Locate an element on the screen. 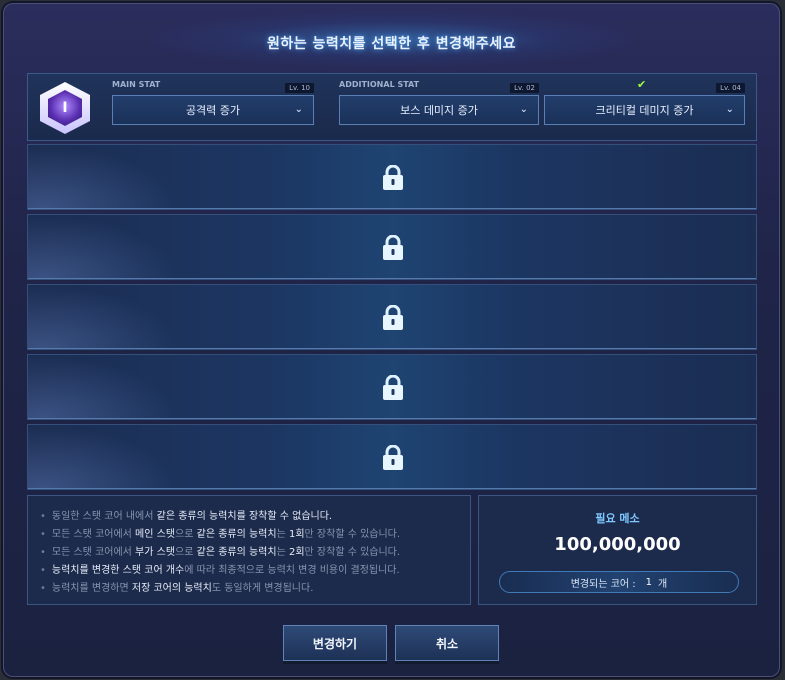 Image resolution: width=785 pixels, height=680 pixels. additional-stat-label: ADDITIONAL STAT is located at coordinates (379, 84).